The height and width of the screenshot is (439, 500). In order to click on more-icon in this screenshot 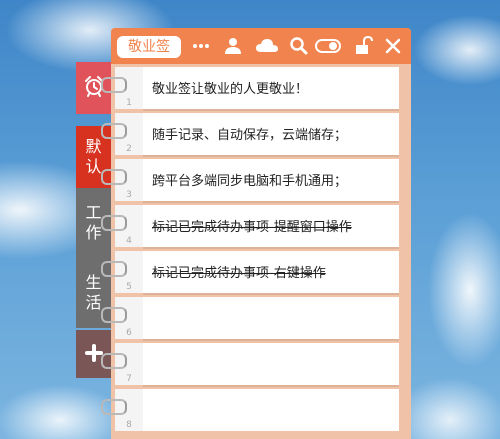, I will do `click(201, 46)`.